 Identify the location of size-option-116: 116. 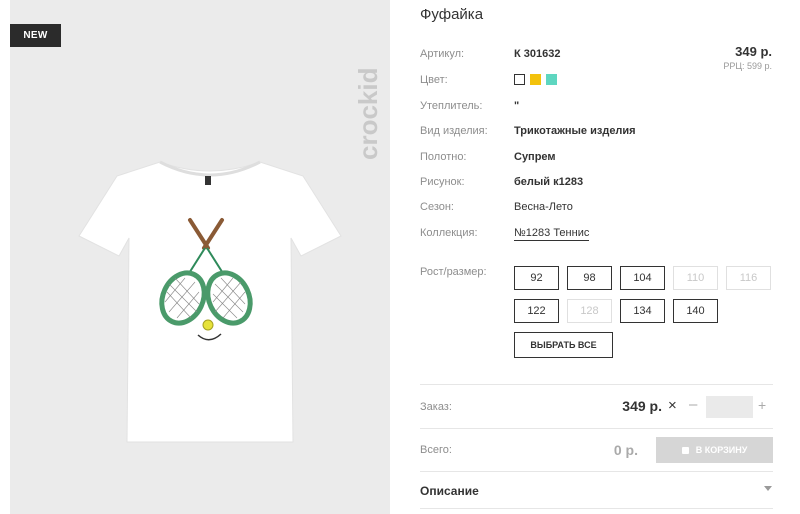
(748, 278).